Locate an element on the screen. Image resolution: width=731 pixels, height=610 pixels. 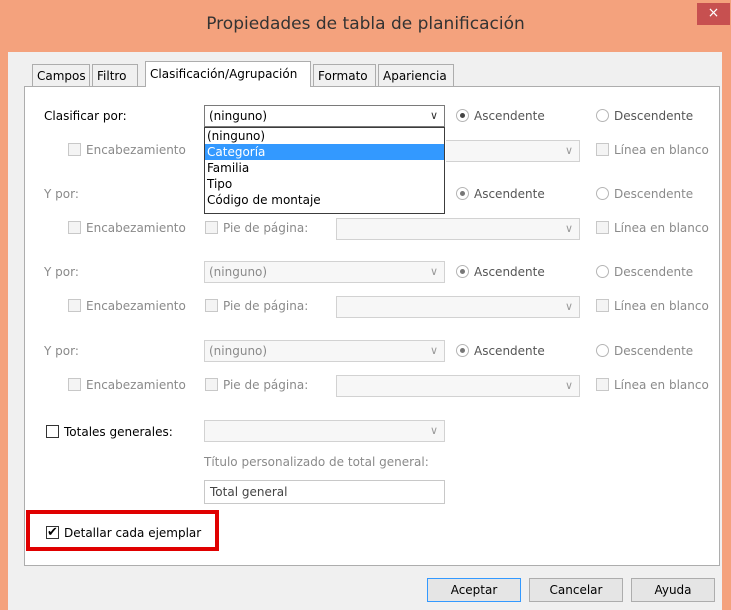
then-by-3-ascending-label: Ascendente is located at coordinates (509, 351).